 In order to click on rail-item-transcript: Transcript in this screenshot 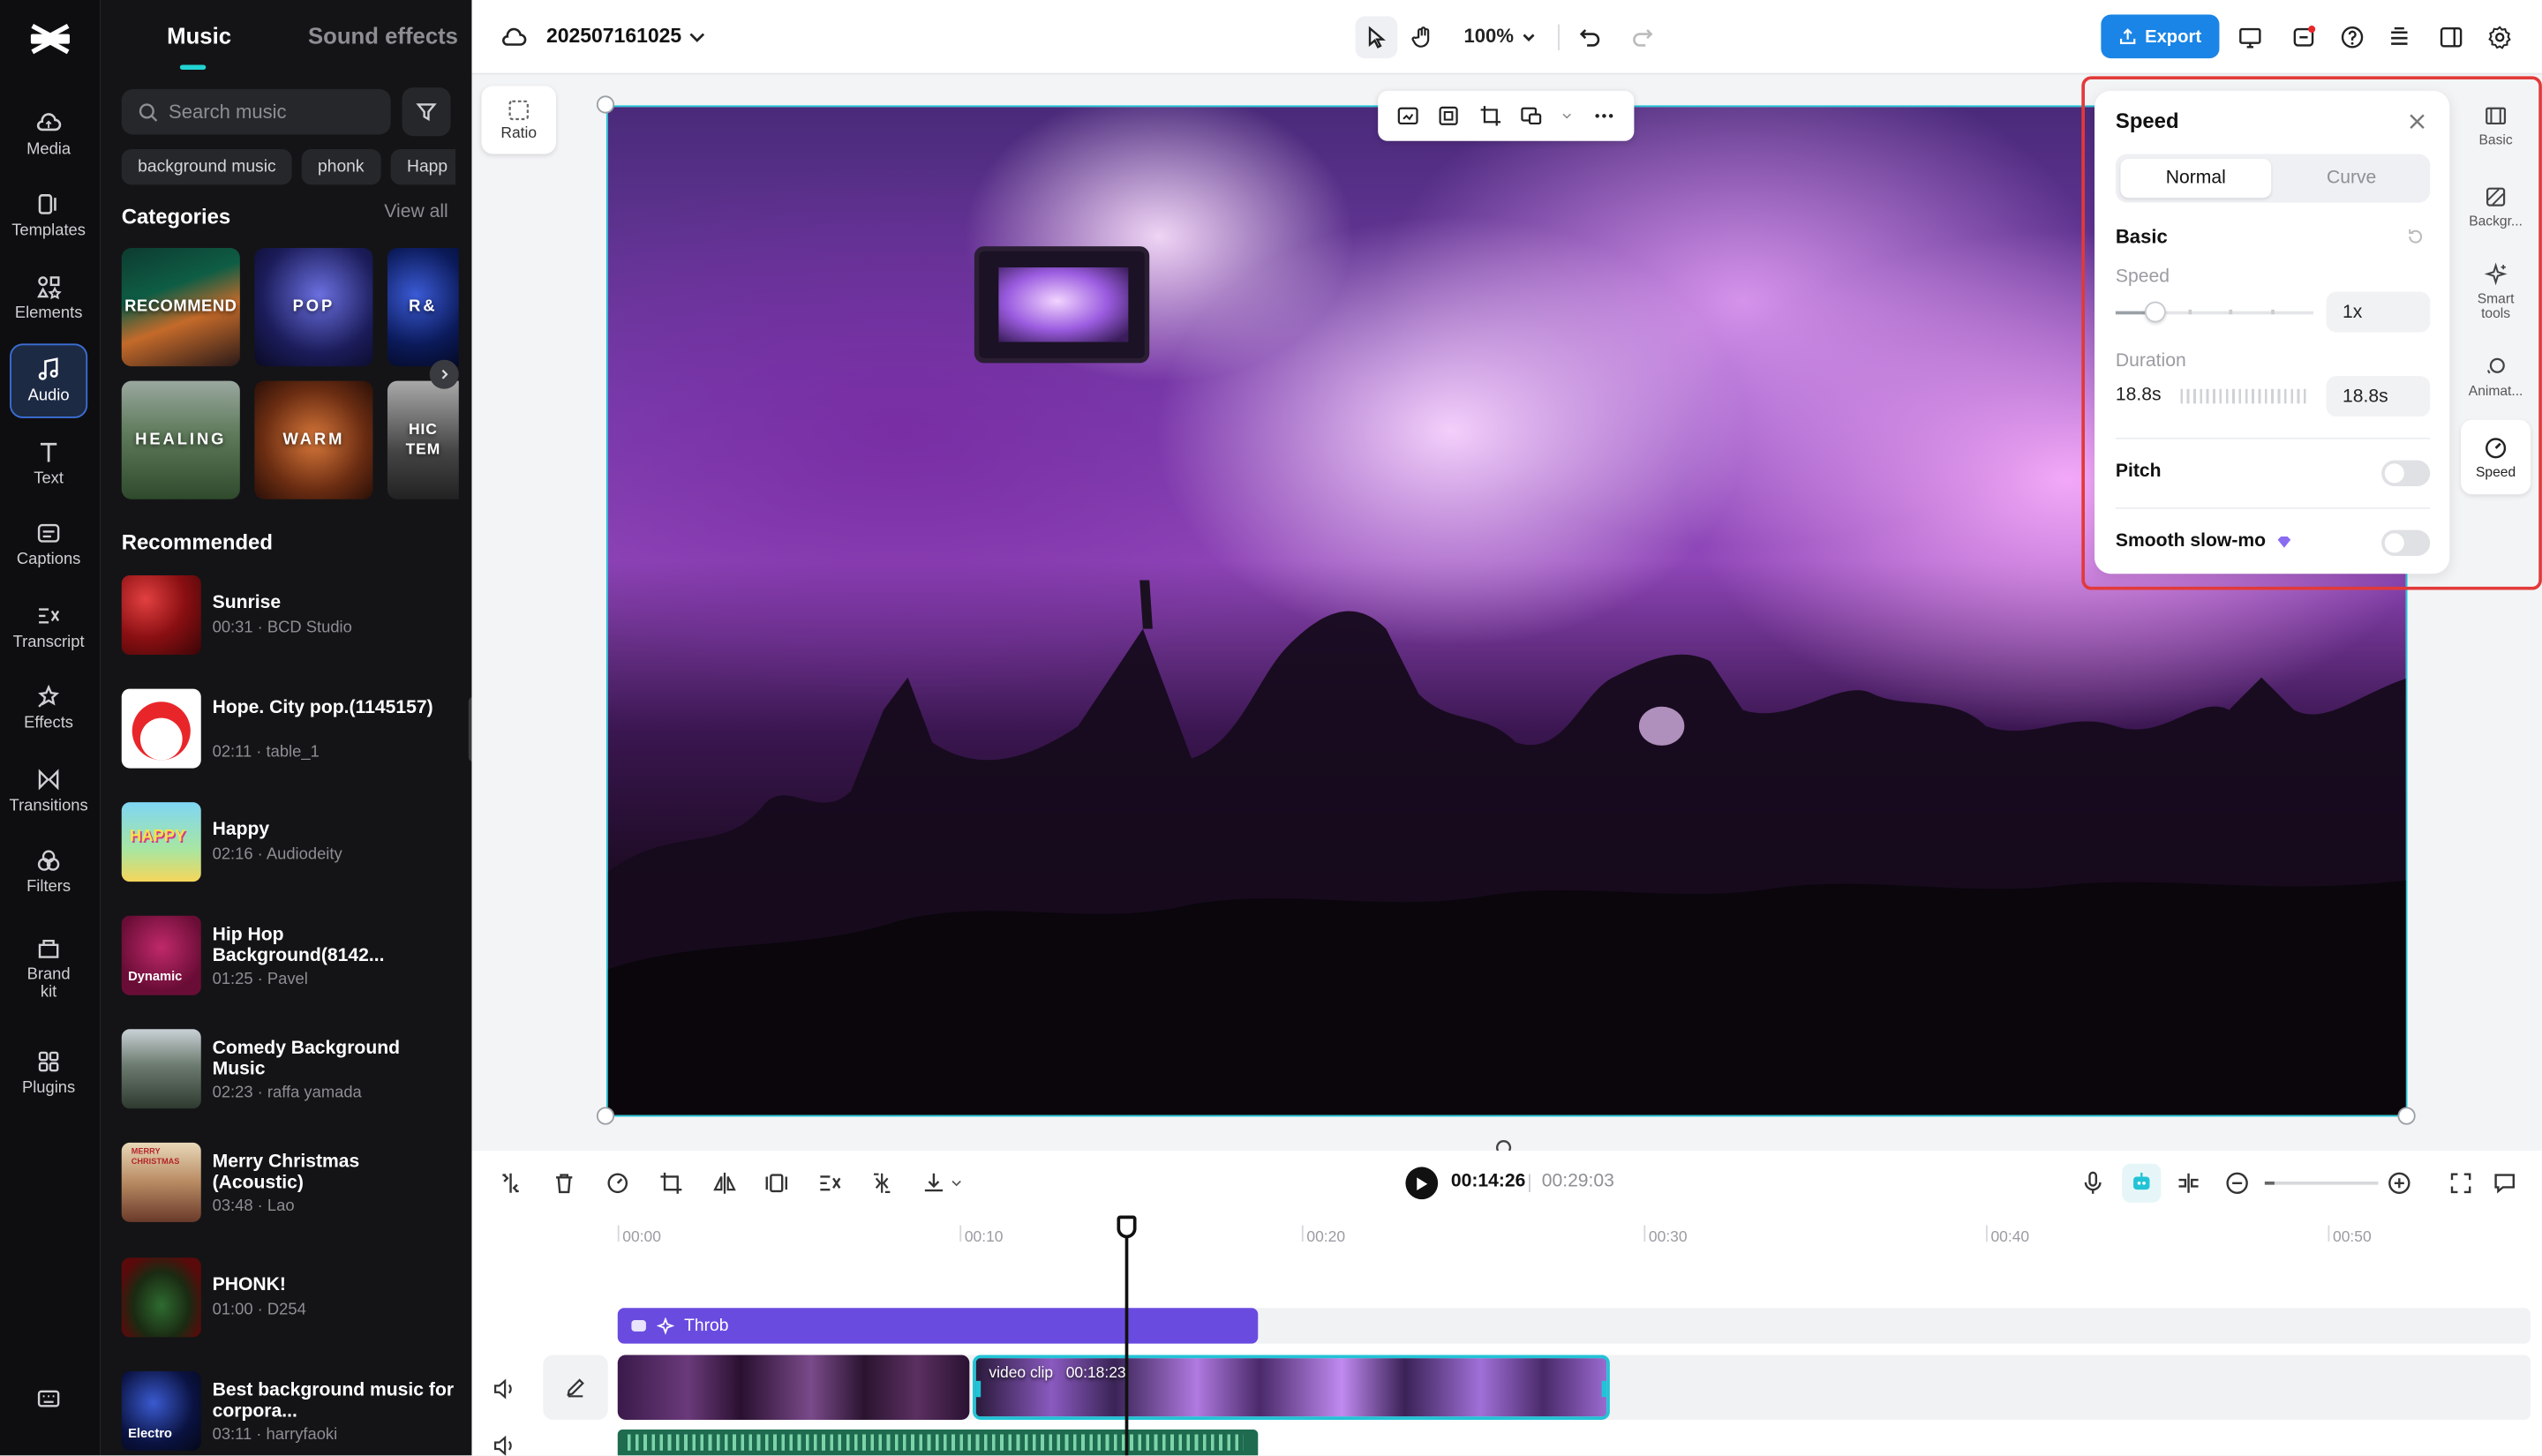, I will do `click(48, 627)`.